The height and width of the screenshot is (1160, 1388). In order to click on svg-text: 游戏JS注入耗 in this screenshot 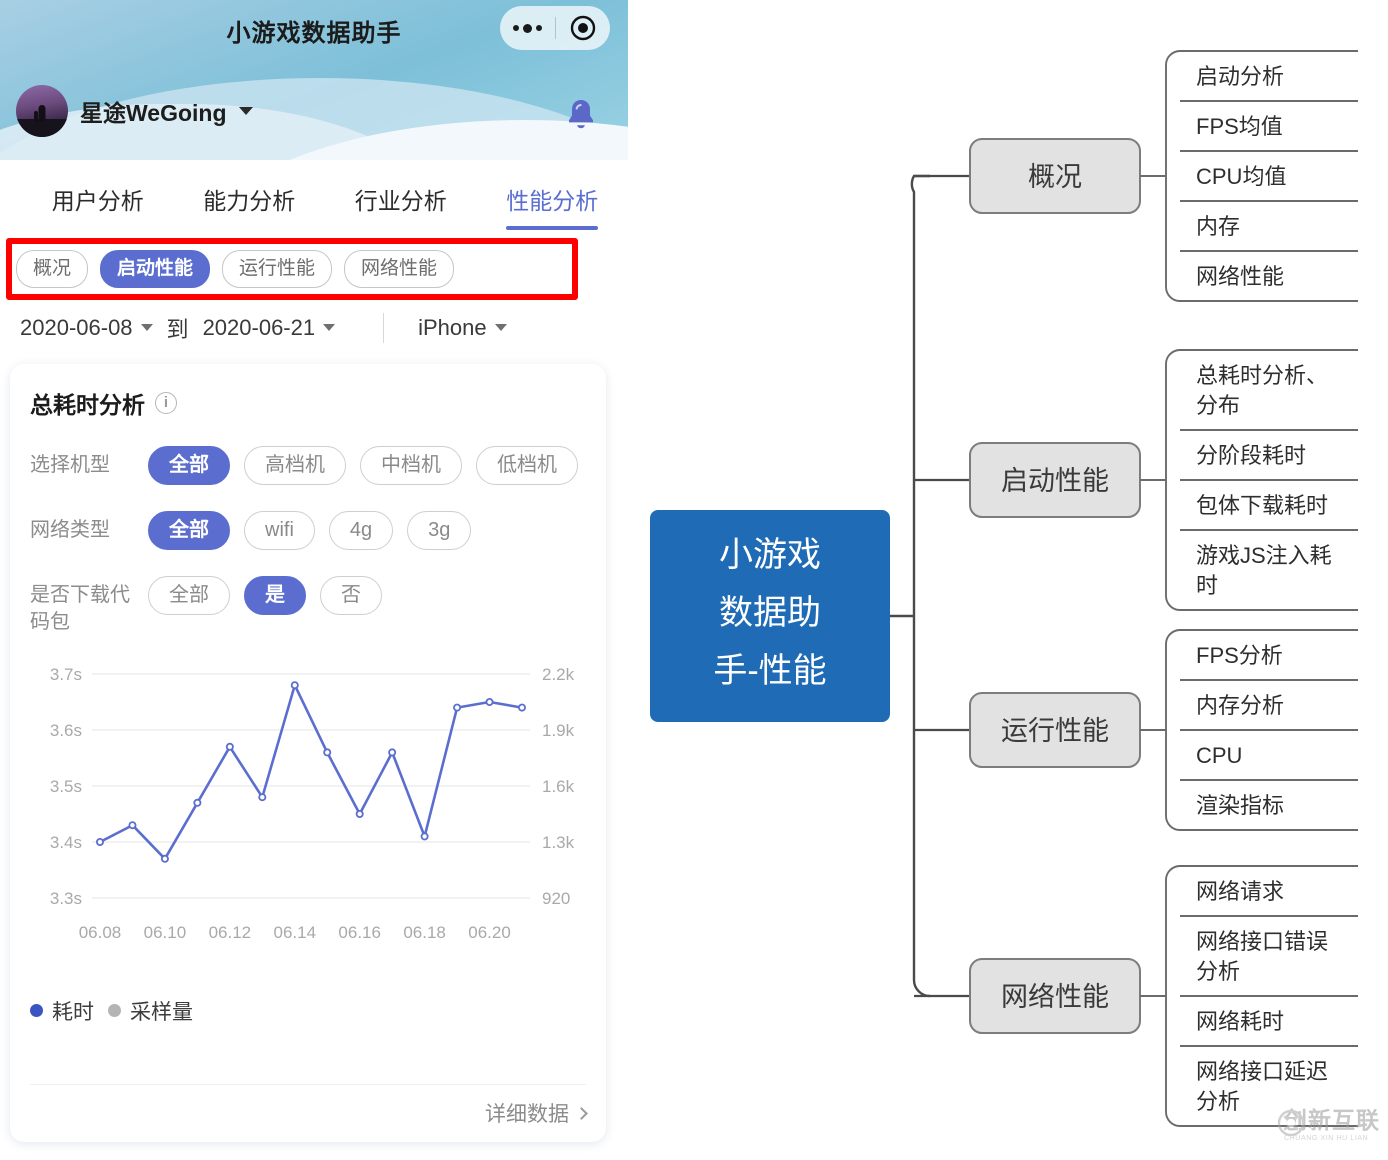, I will do `click(1264, 555)`.